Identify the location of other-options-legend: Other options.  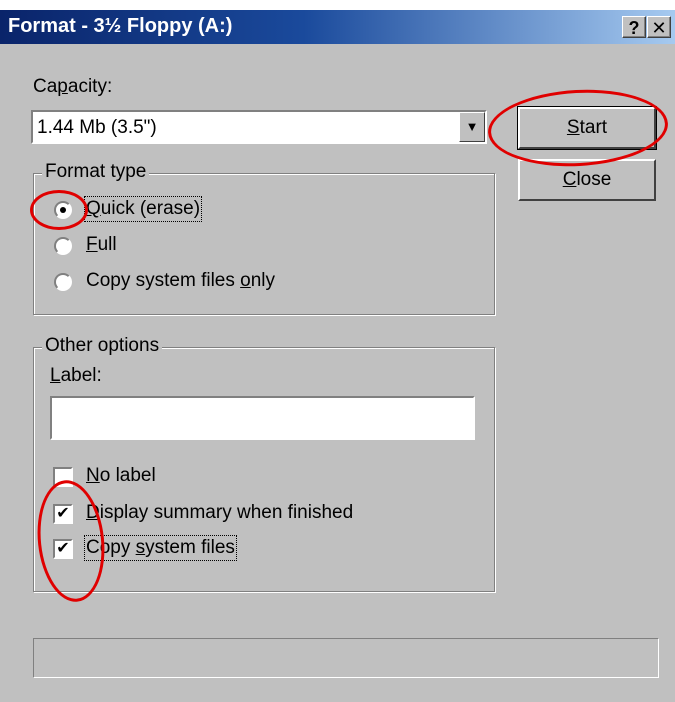
(102, 346).